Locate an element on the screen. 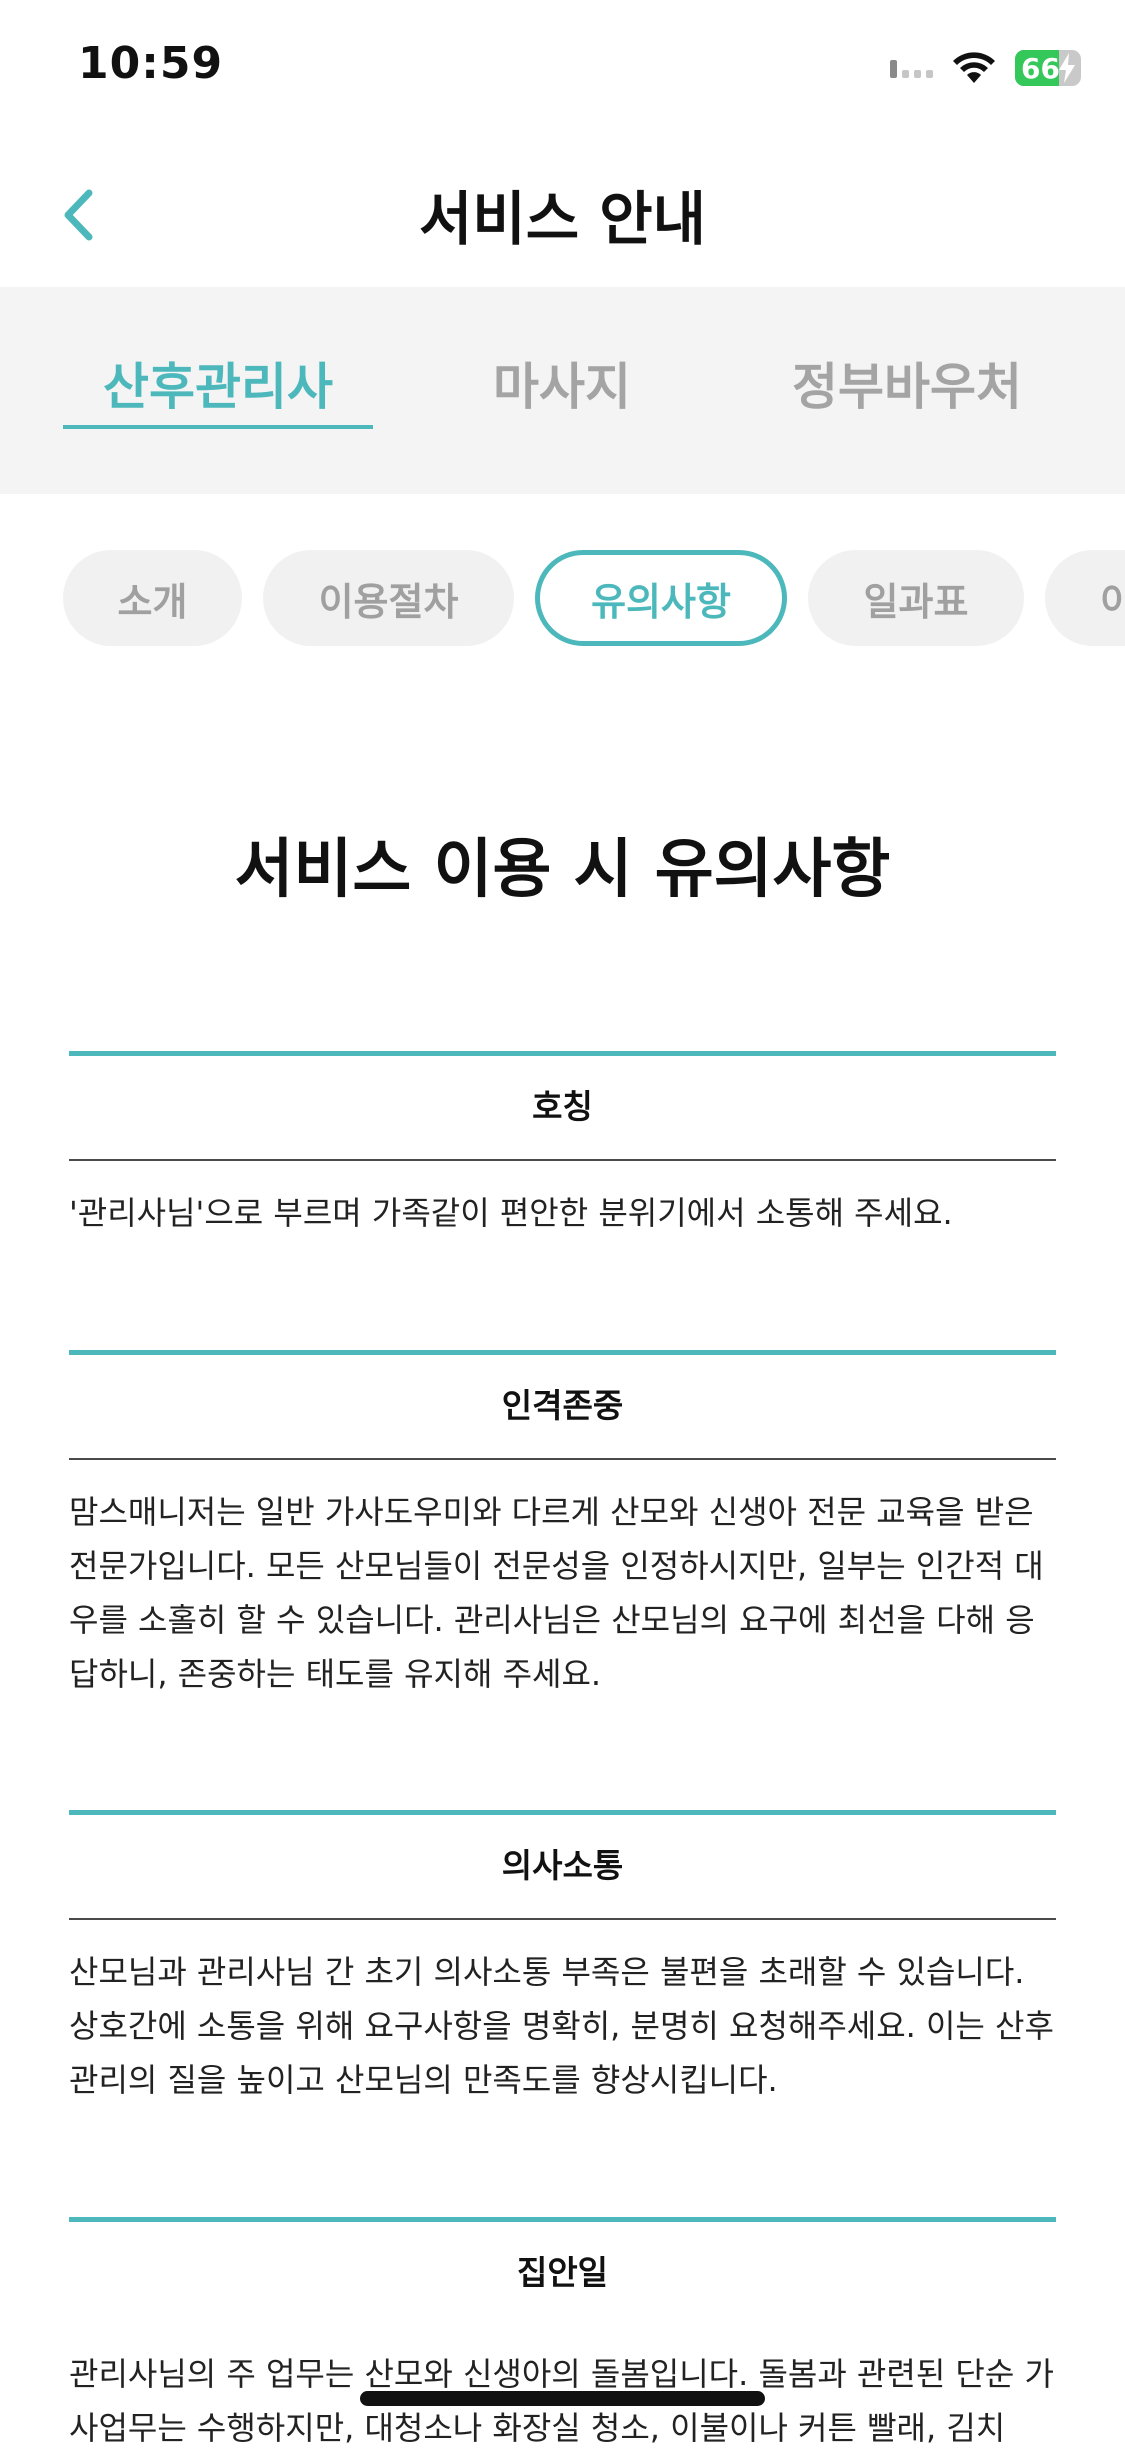  notice-heading: 인격존중 is located at coordinates (562, 1405).